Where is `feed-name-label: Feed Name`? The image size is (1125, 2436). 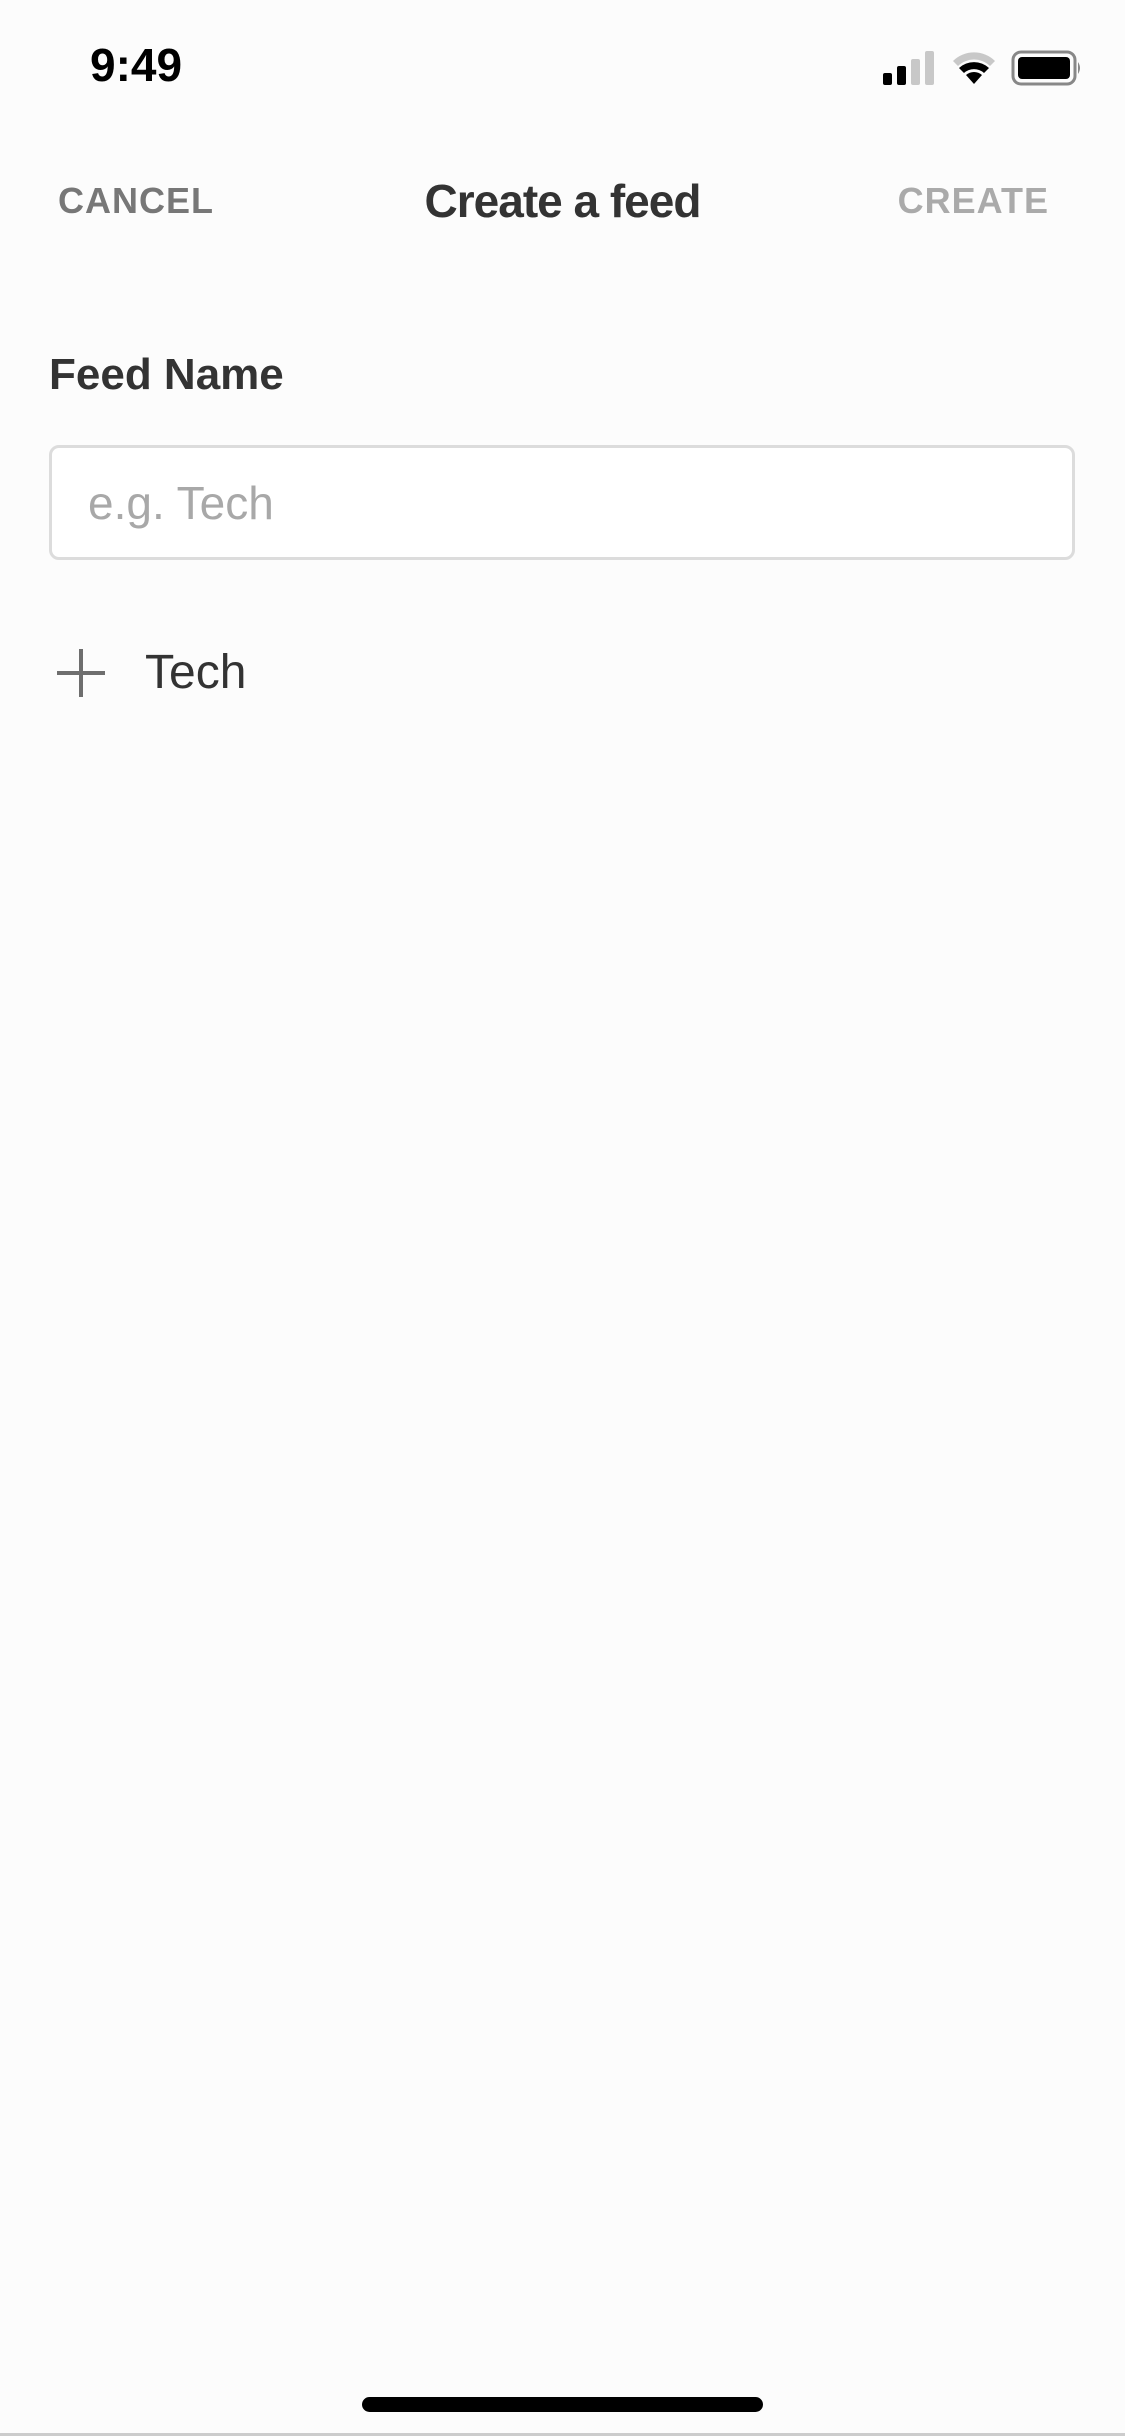 feed-name-label: Feed Name is located at coordinates (166, 374).